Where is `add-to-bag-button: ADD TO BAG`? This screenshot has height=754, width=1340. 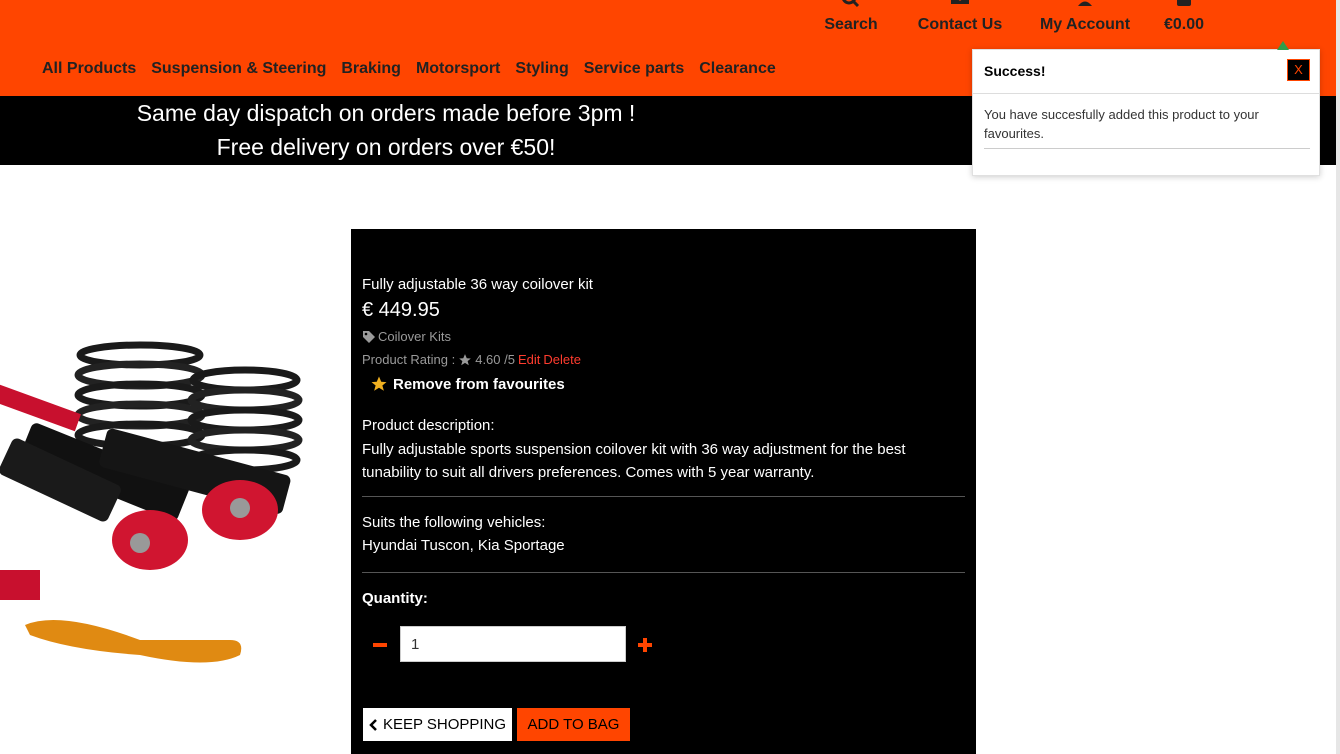
add-to-bag-button: ADD TO BAG is located at coordinates (573, 724).